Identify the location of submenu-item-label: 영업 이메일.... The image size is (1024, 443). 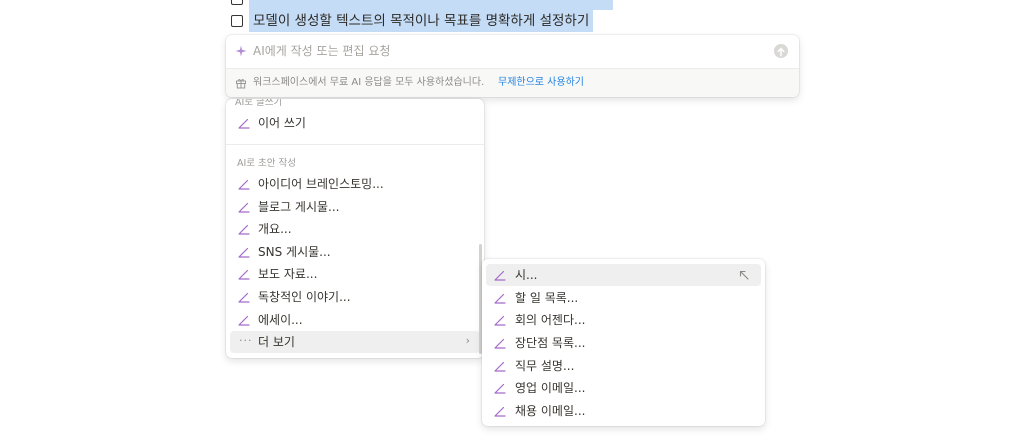
(550, 388).